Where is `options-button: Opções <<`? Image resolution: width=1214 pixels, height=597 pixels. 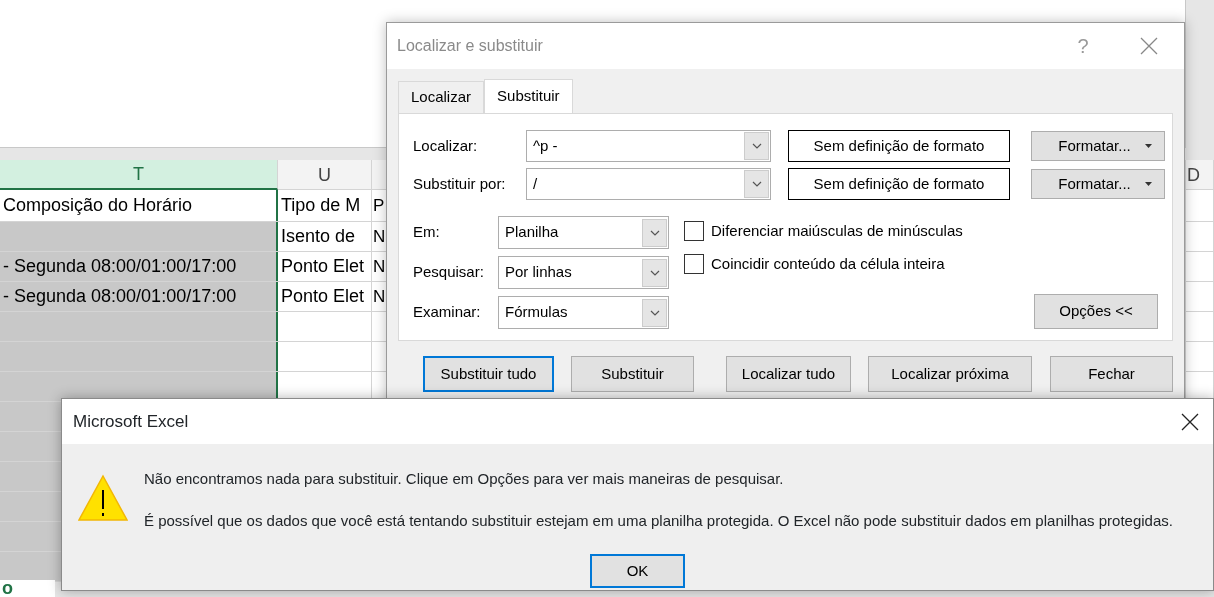 options-button: Opções << is located at coordinates (1096, 311).